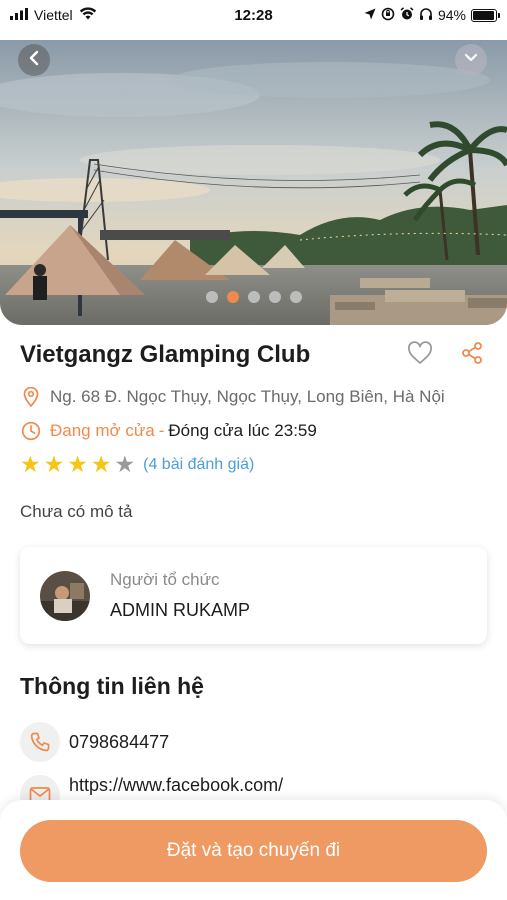 This screenshot has height=900, width=507. What do you see at coordinates (253, 595) in the screenshot?
I see `organizer-card: Người tổ chức ADMIN RUKAMP` at bounding box center [253, 595].